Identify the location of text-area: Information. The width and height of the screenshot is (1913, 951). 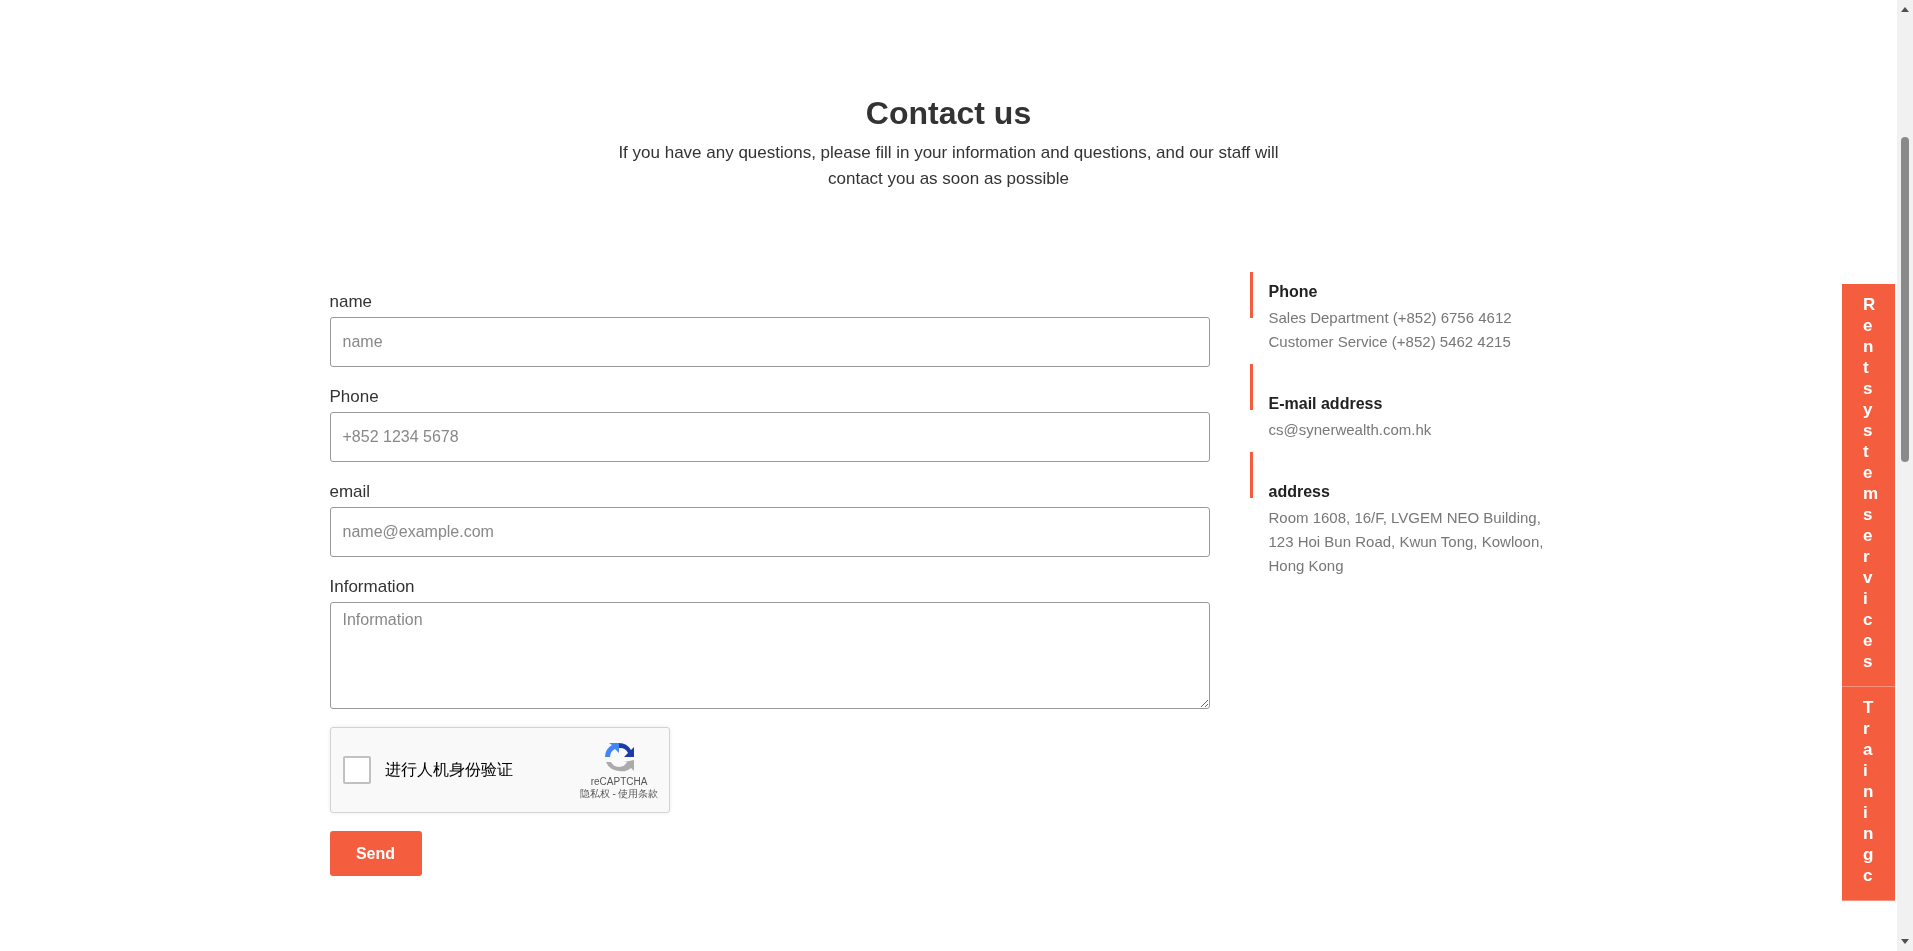
(769, 655).